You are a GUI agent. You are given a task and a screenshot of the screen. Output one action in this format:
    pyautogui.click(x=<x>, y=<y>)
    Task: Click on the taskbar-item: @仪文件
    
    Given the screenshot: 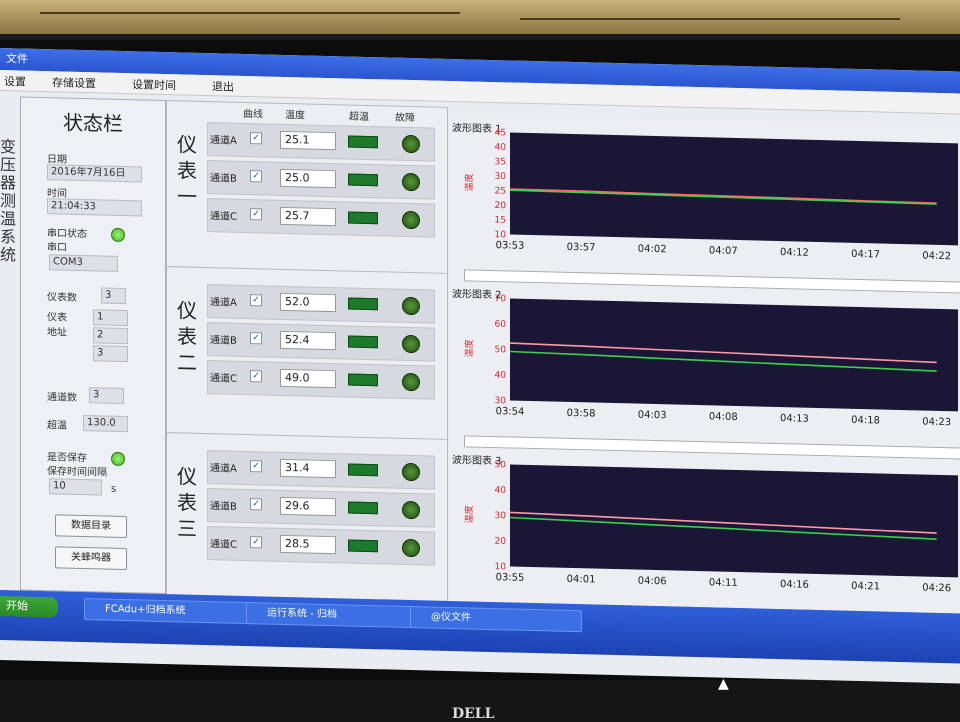 What is the action you would take?
    pyautogui.click(x=496, y=619)
    